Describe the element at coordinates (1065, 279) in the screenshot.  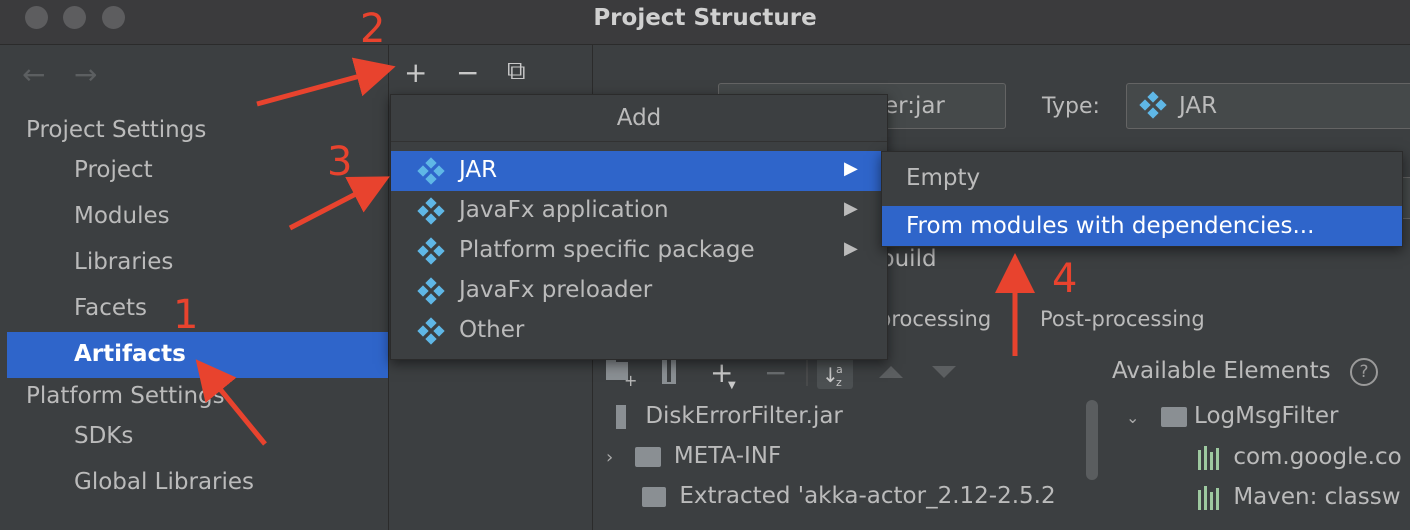
I see `annotation-number-4: 4` at that location.